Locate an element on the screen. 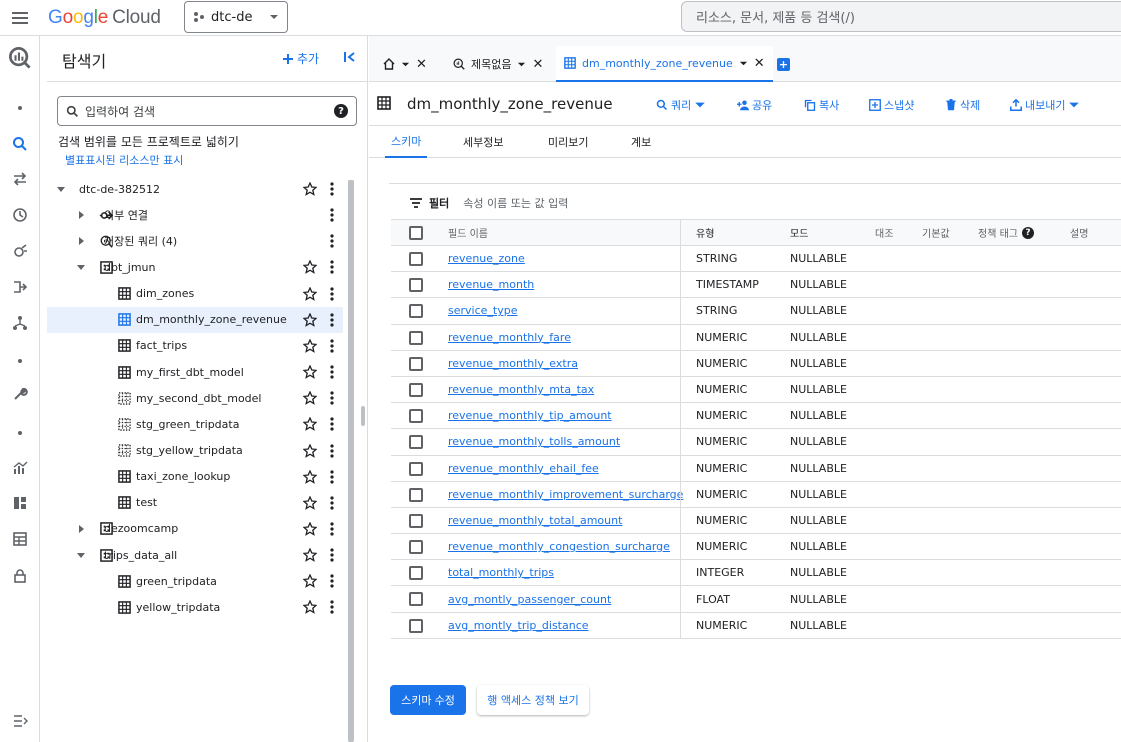  lock-icon is located at coordinates (20, 576).